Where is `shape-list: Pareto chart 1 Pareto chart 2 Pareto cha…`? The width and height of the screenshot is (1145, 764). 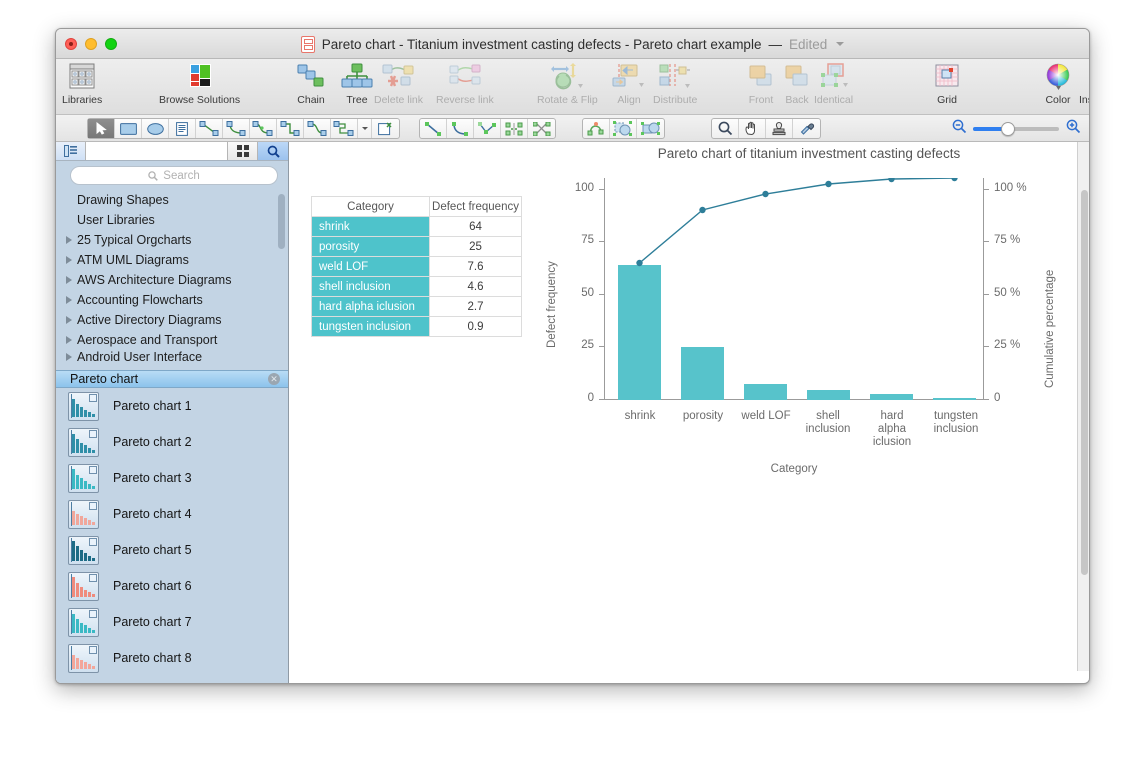 shape-list: Pareto chart 1 Pareto chart 2 Pareto cha… is located at coordinates (172, 535).